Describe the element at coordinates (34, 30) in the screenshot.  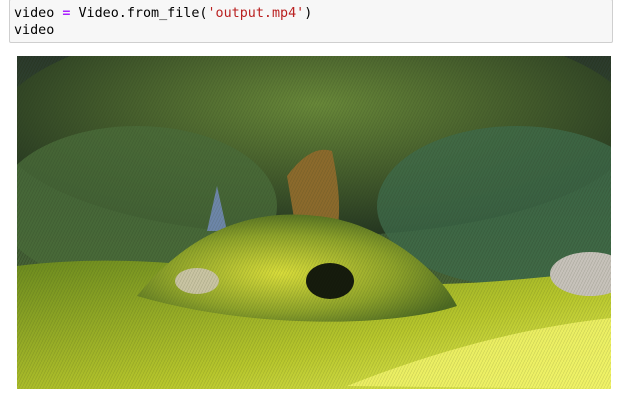
I see `code-line-2: video` at that location.